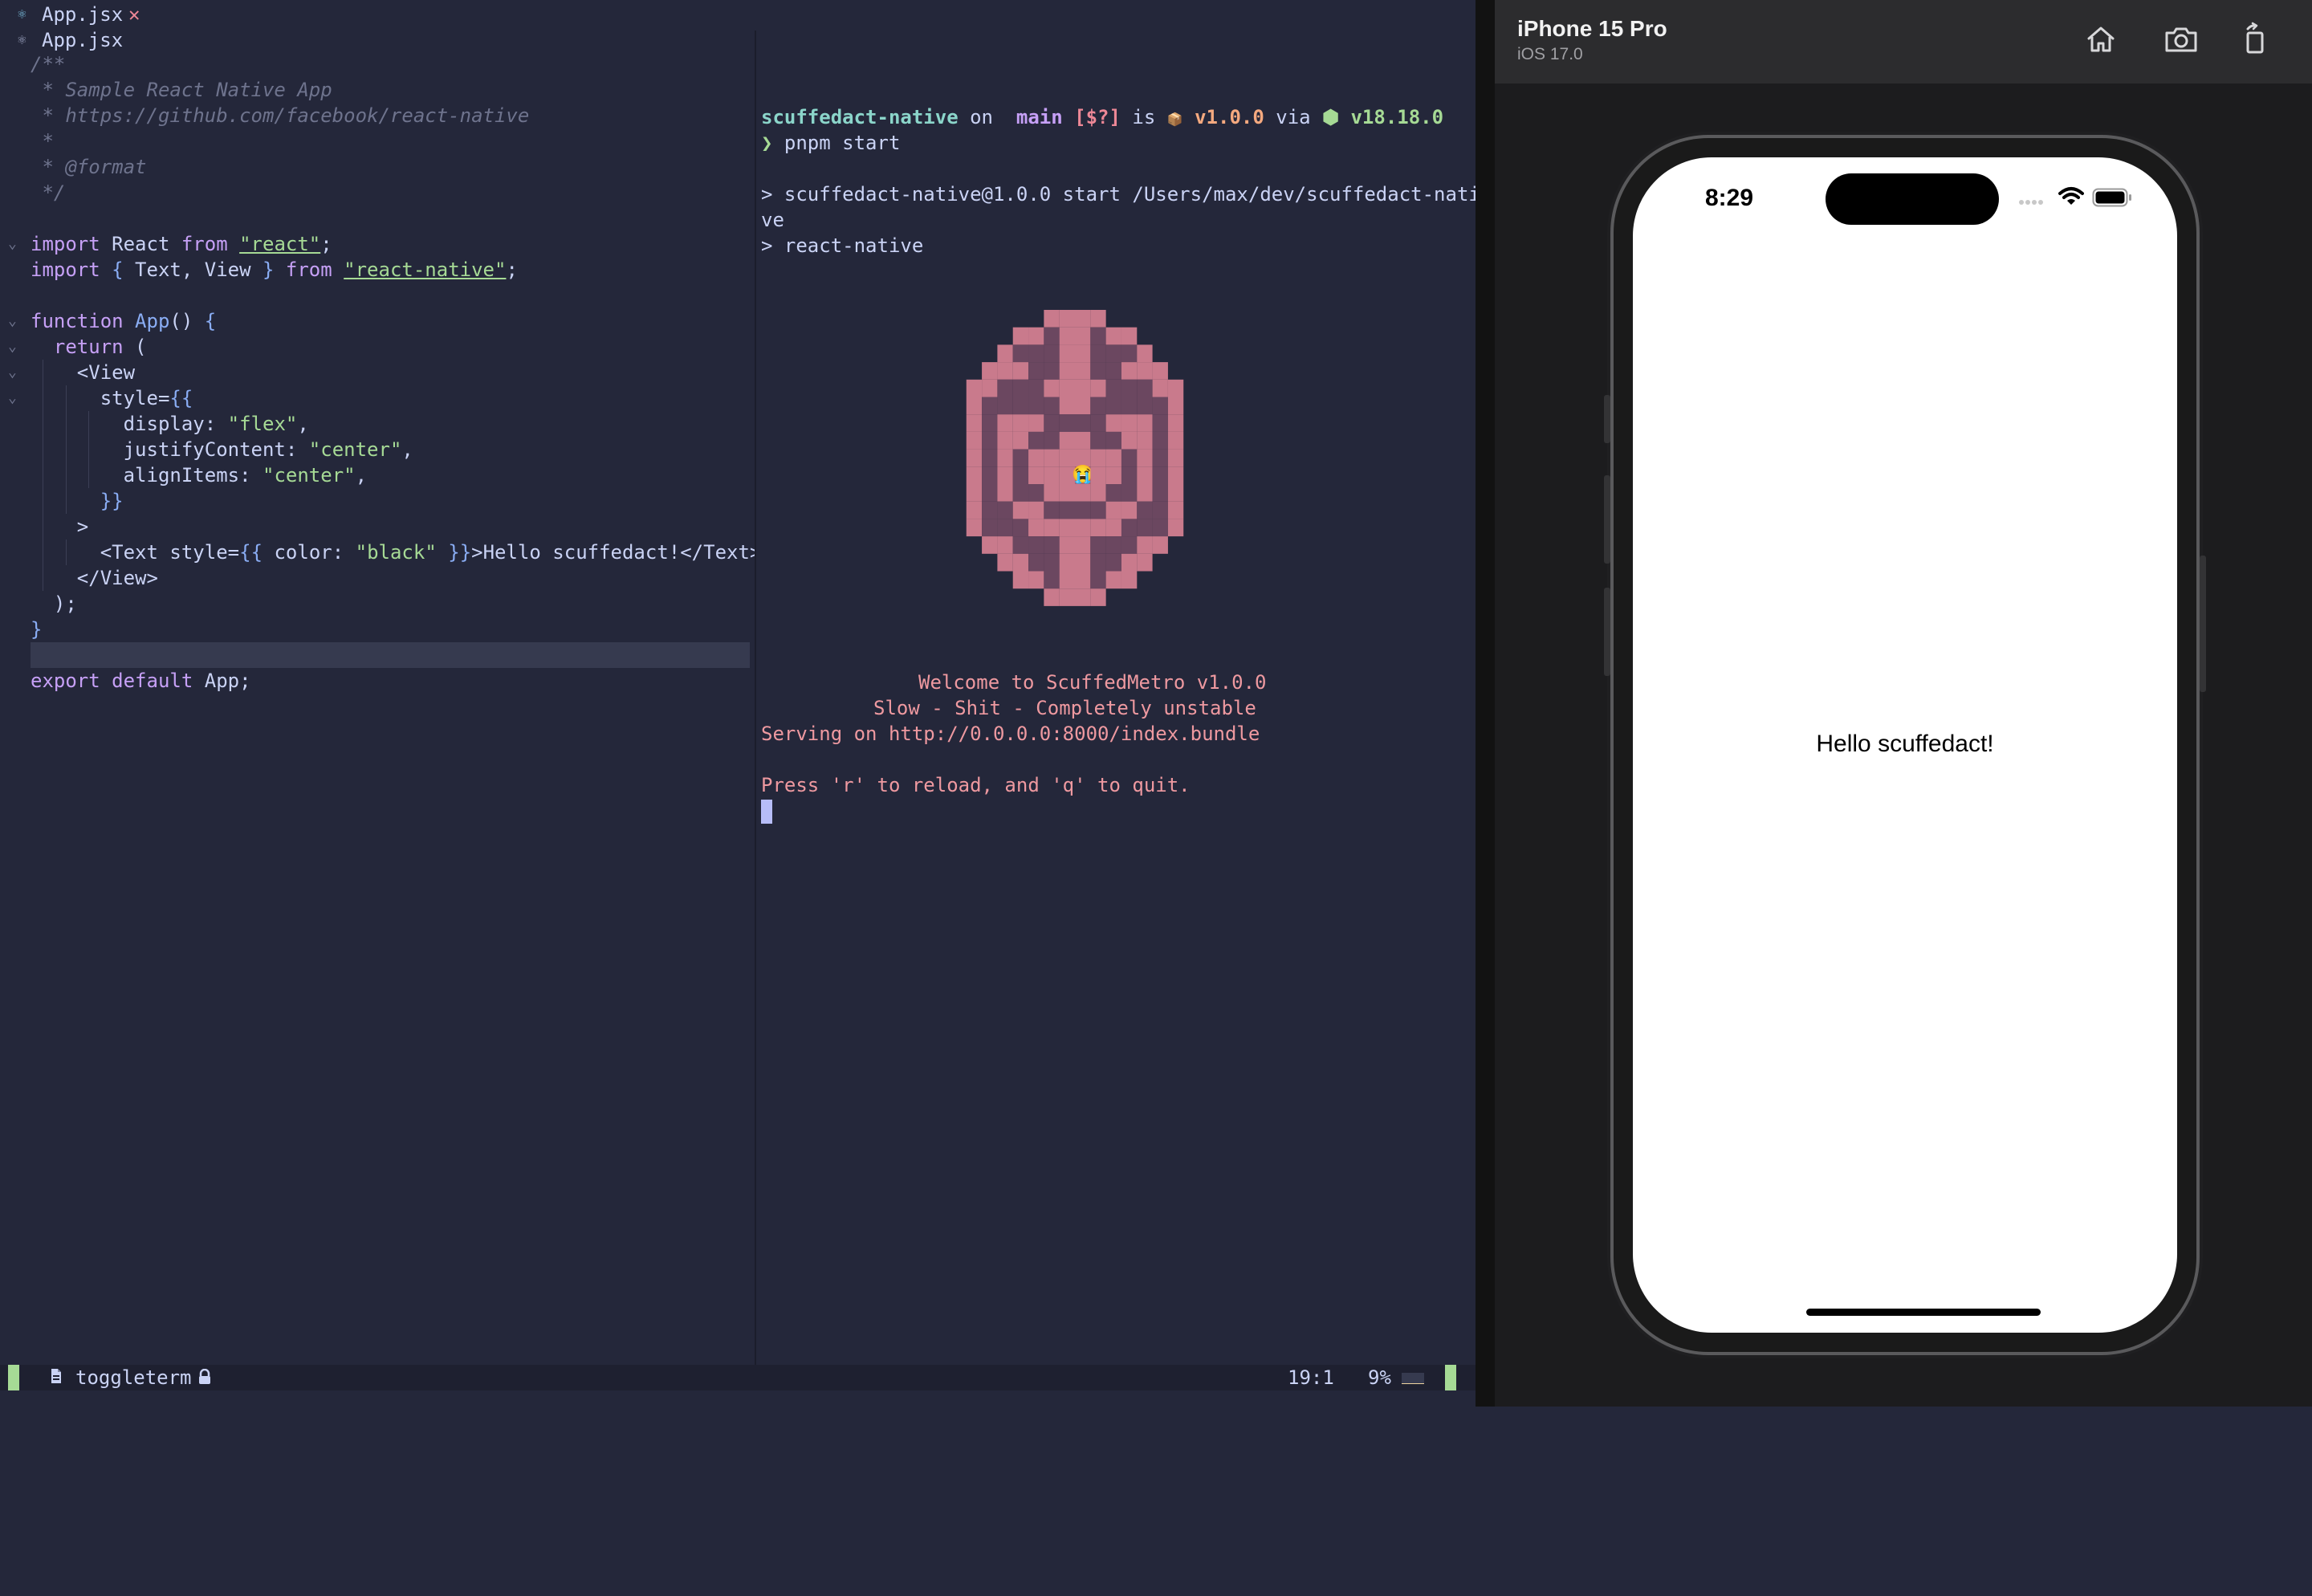  Describe the element at coordinates (377, 40) in the screenshot. I see `tab-app-jsx: ⚛ App.jsx` at that location.